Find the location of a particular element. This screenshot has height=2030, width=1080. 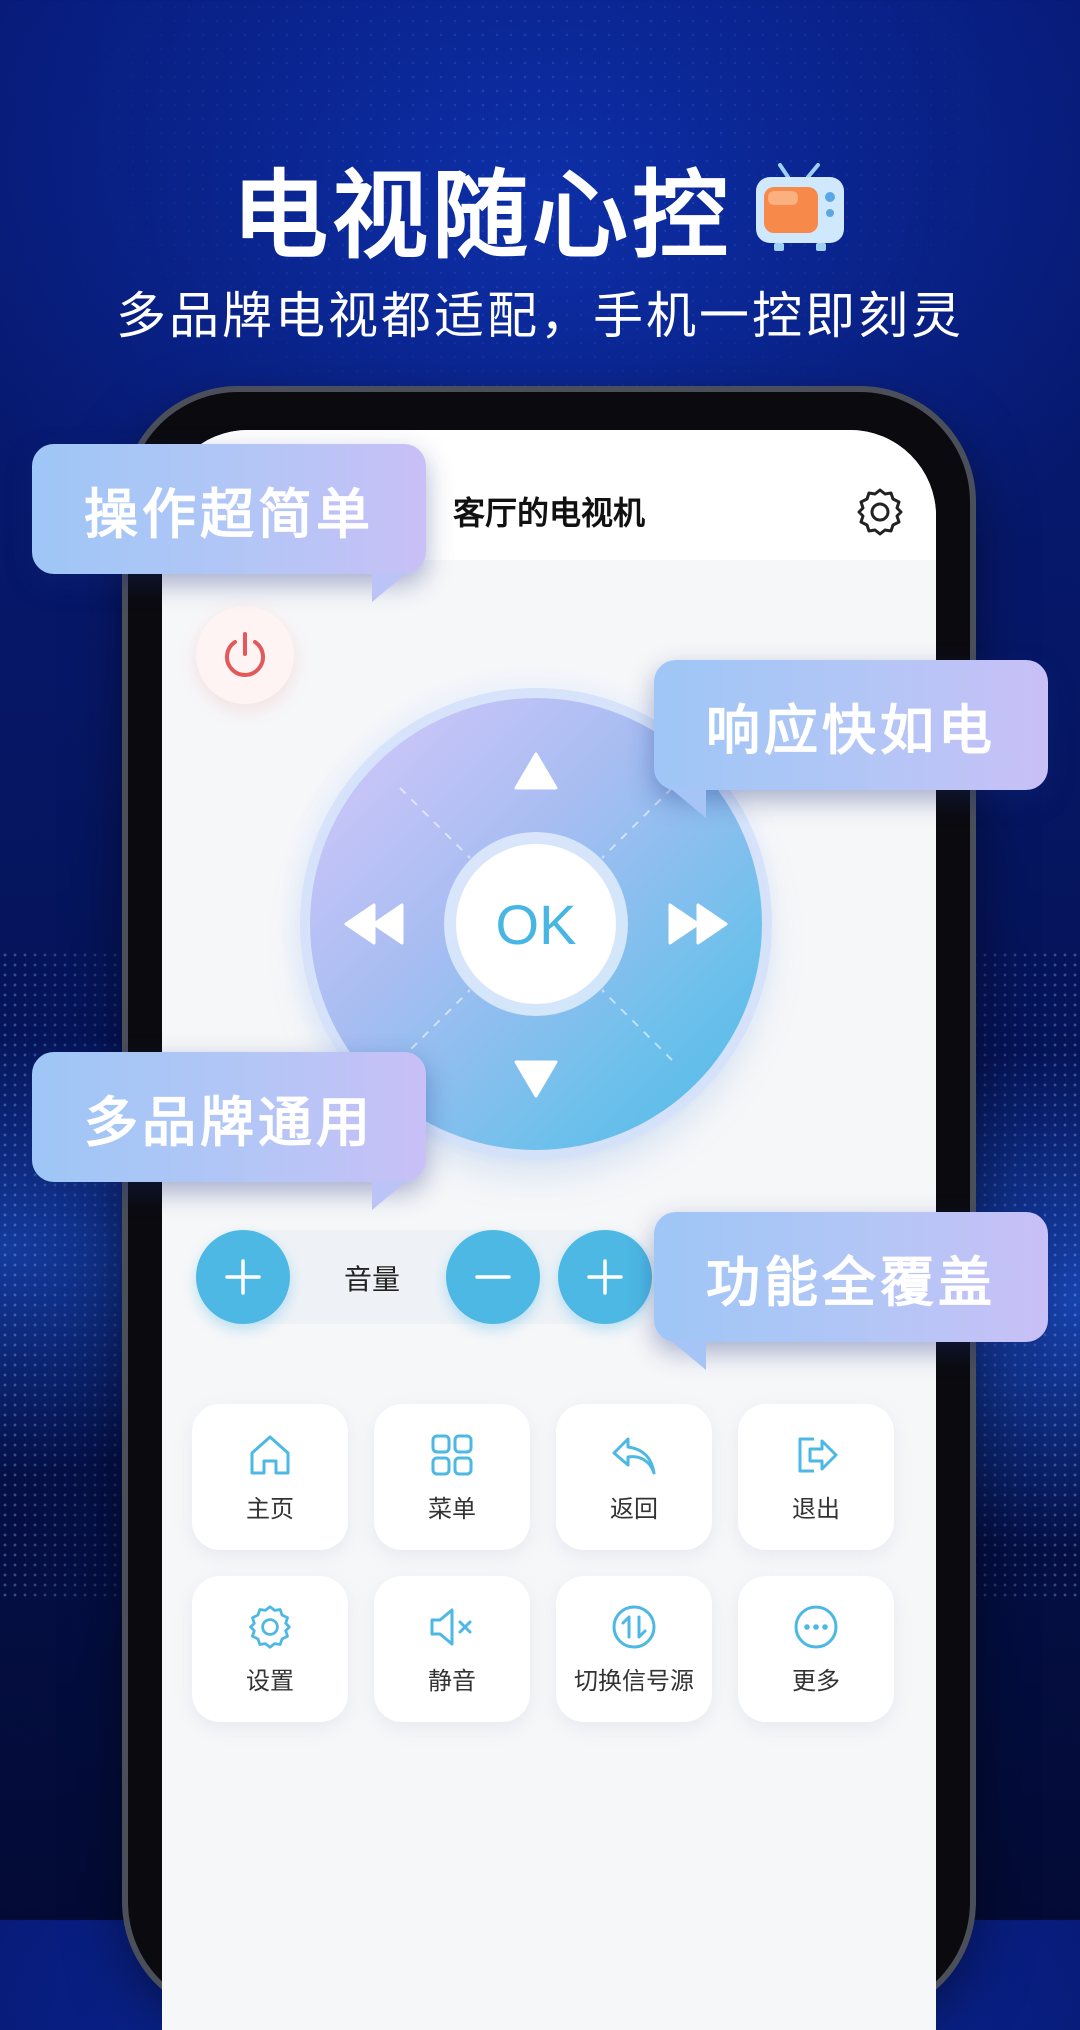

channel-up-button is located at coordinates (605, 1277).